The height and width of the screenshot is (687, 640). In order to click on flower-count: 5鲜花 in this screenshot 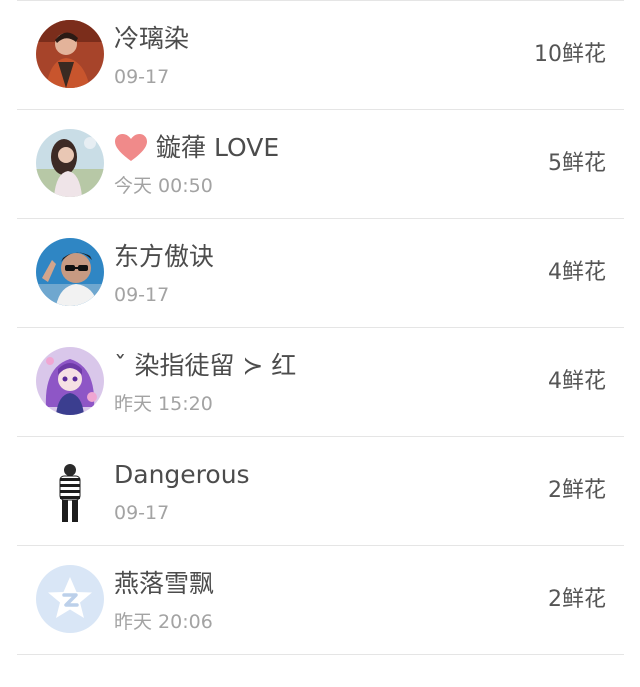, I will do `click(577, 163)`.